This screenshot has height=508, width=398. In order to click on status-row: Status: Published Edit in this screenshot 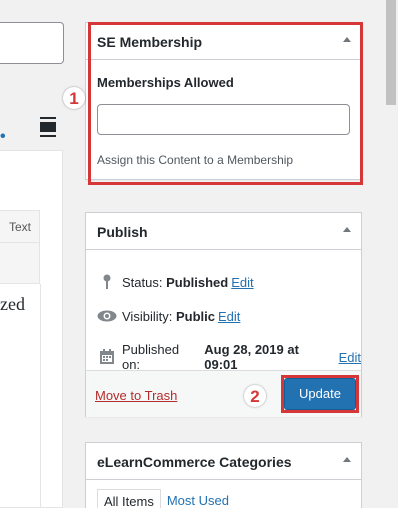, I will do `click(175, 282)`.